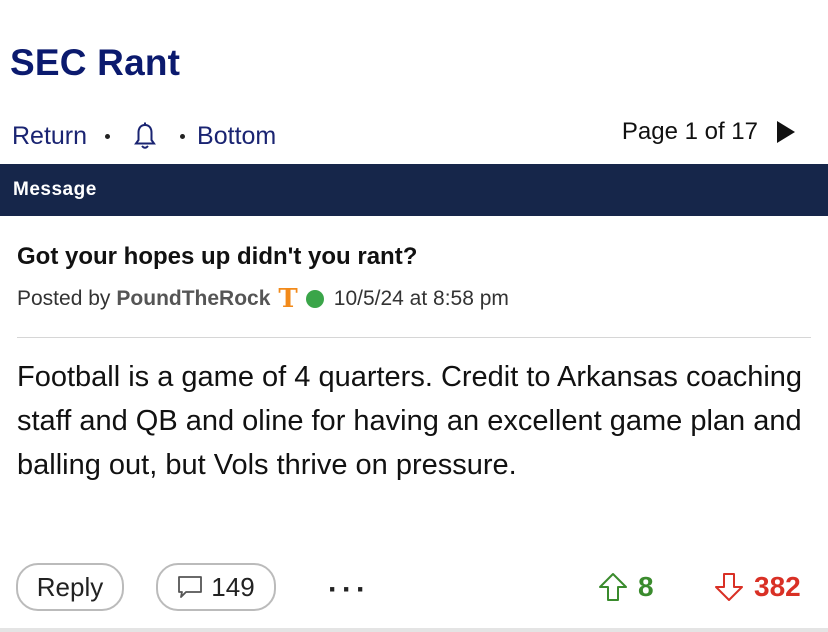 The image size is (828, 632). What do you see at coordinates (414, 630) in the screenshot?
I see `bottom-divider` at bounding box center [414, 630].